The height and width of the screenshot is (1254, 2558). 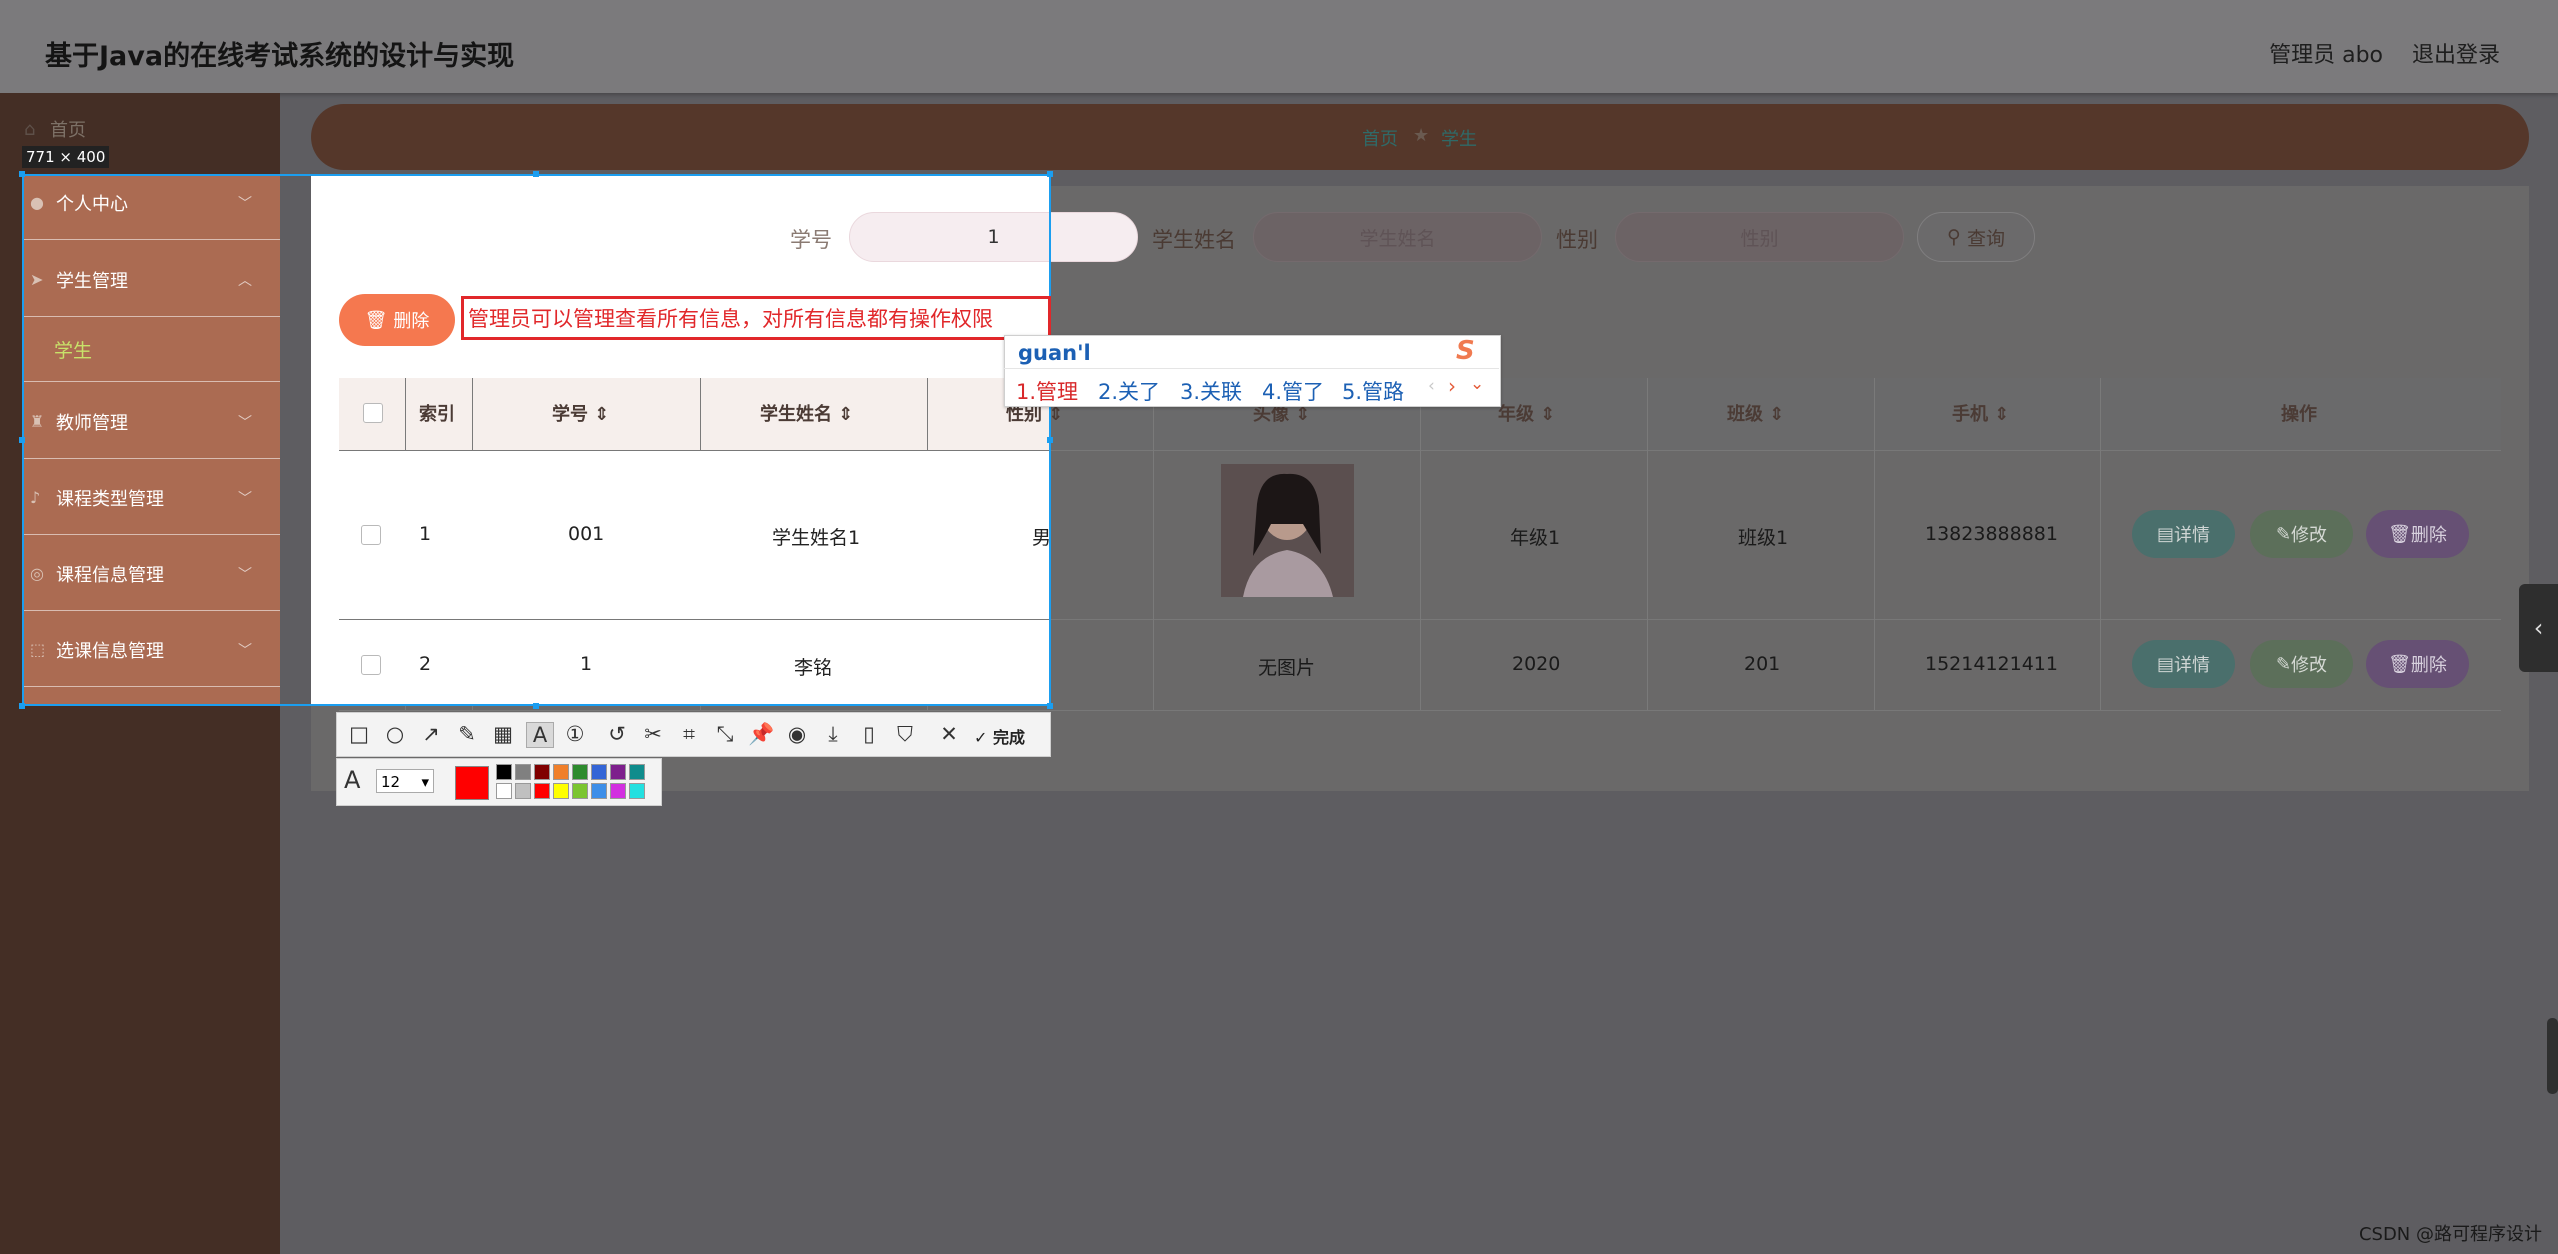 What do you see at coordinates (575, 734) in the screenshot?
I see `number-tool-icon: ①` at bounding box center [575, 734].